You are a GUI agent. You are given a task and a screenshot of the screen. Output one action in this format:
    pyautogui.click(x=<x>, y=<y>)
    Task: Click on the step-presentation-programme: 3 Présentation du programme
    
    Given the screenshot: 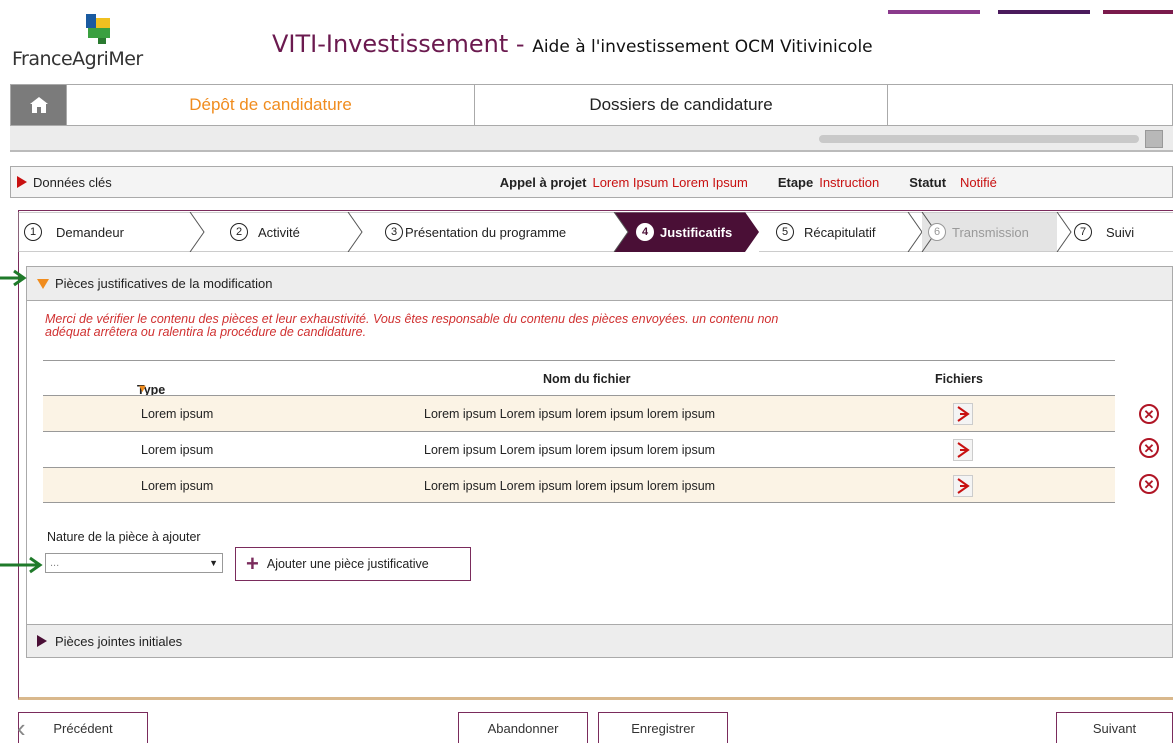 What is the action you would take?
    pyautogui.click(x=475, y=232)
    